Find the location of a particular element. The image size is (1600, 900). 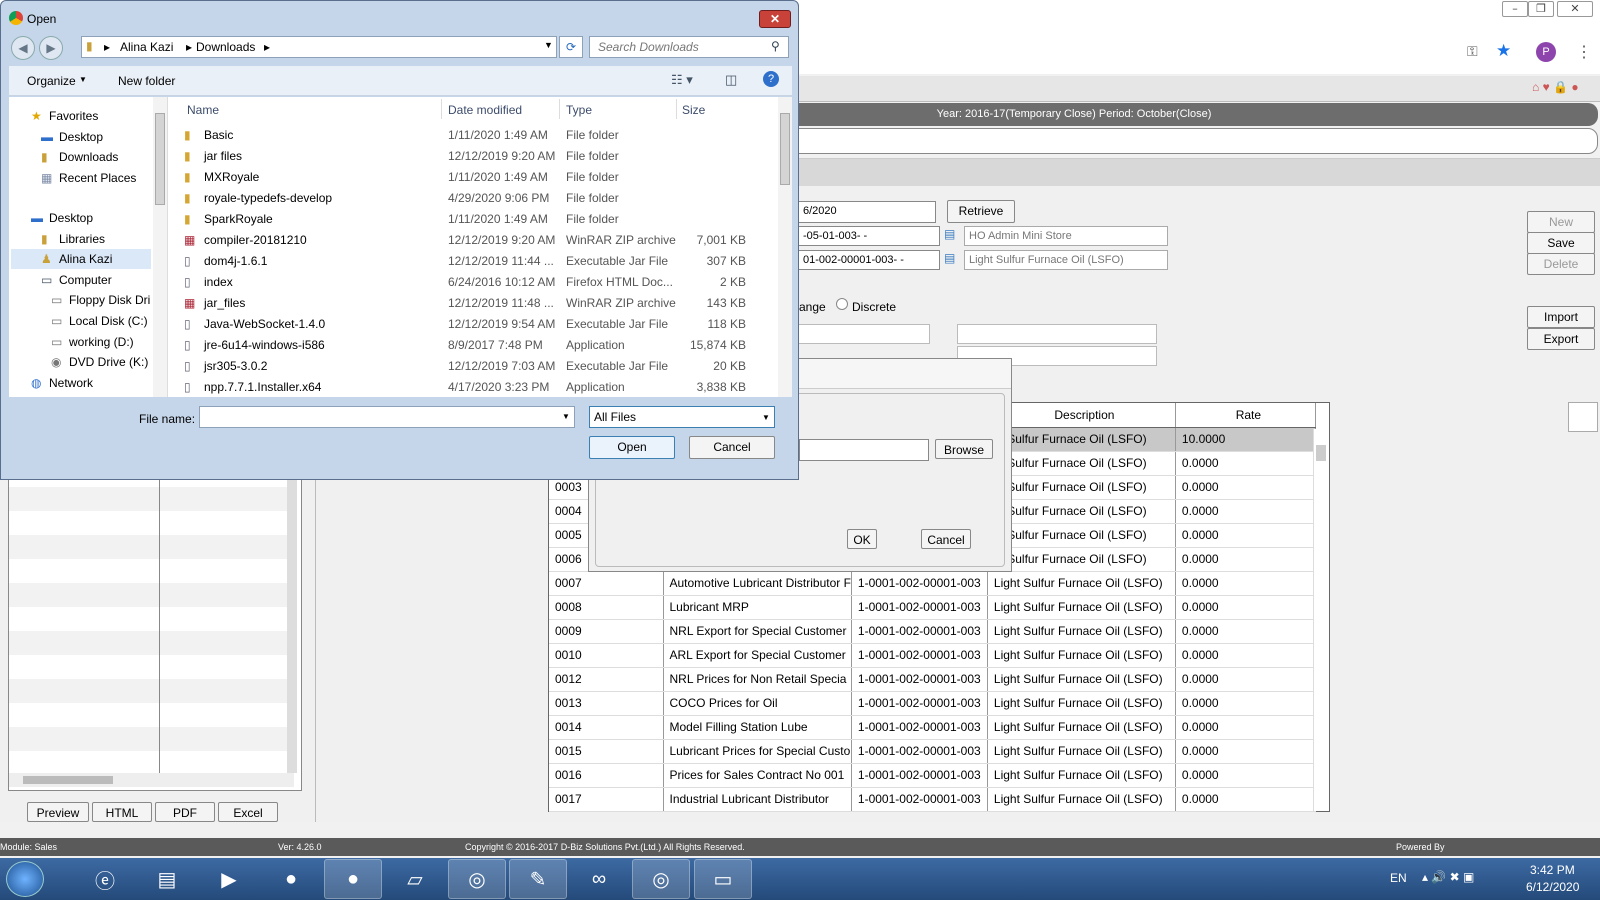

clock-date: 6/12/2020 is located at coordinates (1552, 887).